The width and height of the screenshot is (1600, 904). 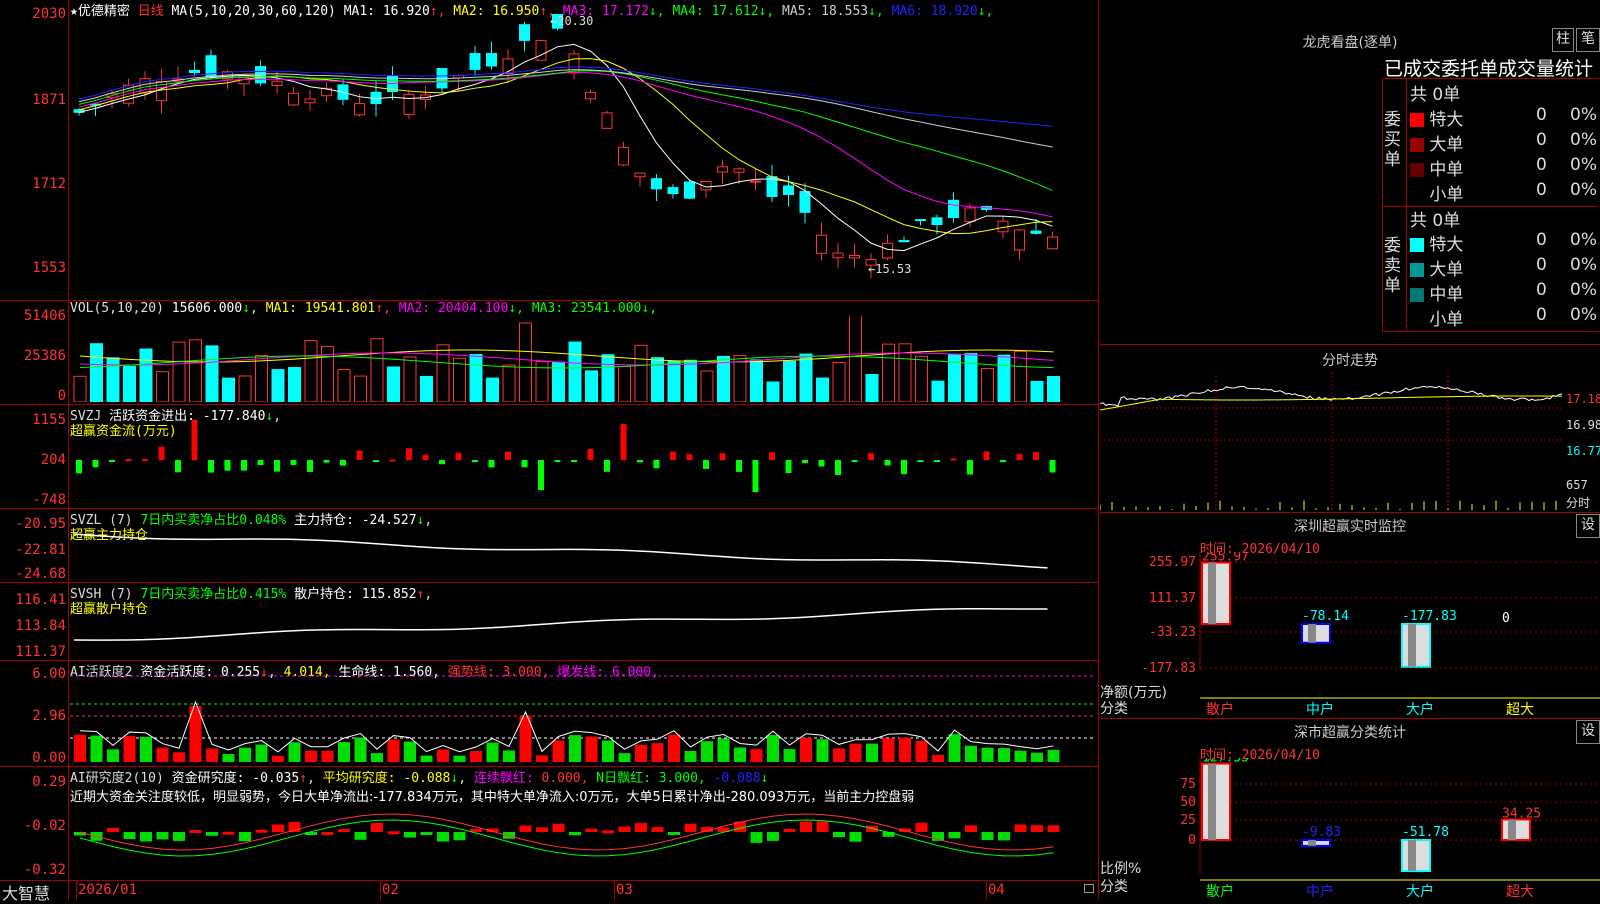 What do you see at coordinates (583, 555) in the screenshot?
I see `main-force-chart` at bounding box center [583, 555].